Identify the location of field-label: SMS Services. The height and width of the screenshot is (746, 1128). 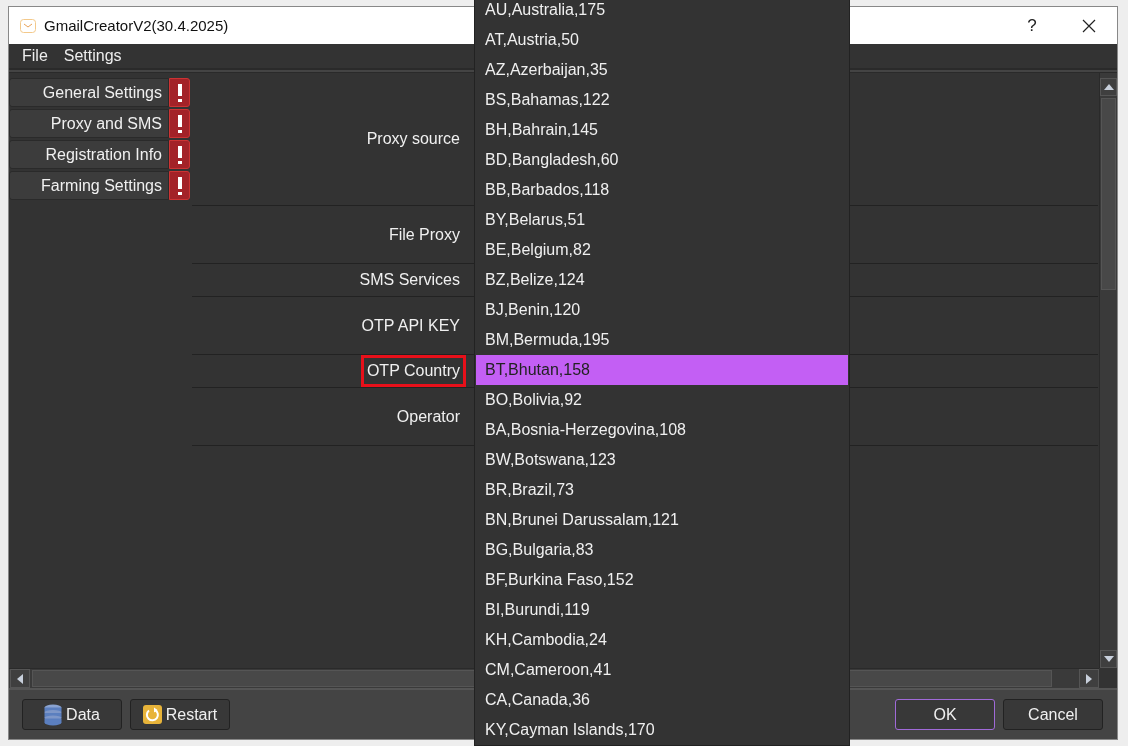
(409, 280).